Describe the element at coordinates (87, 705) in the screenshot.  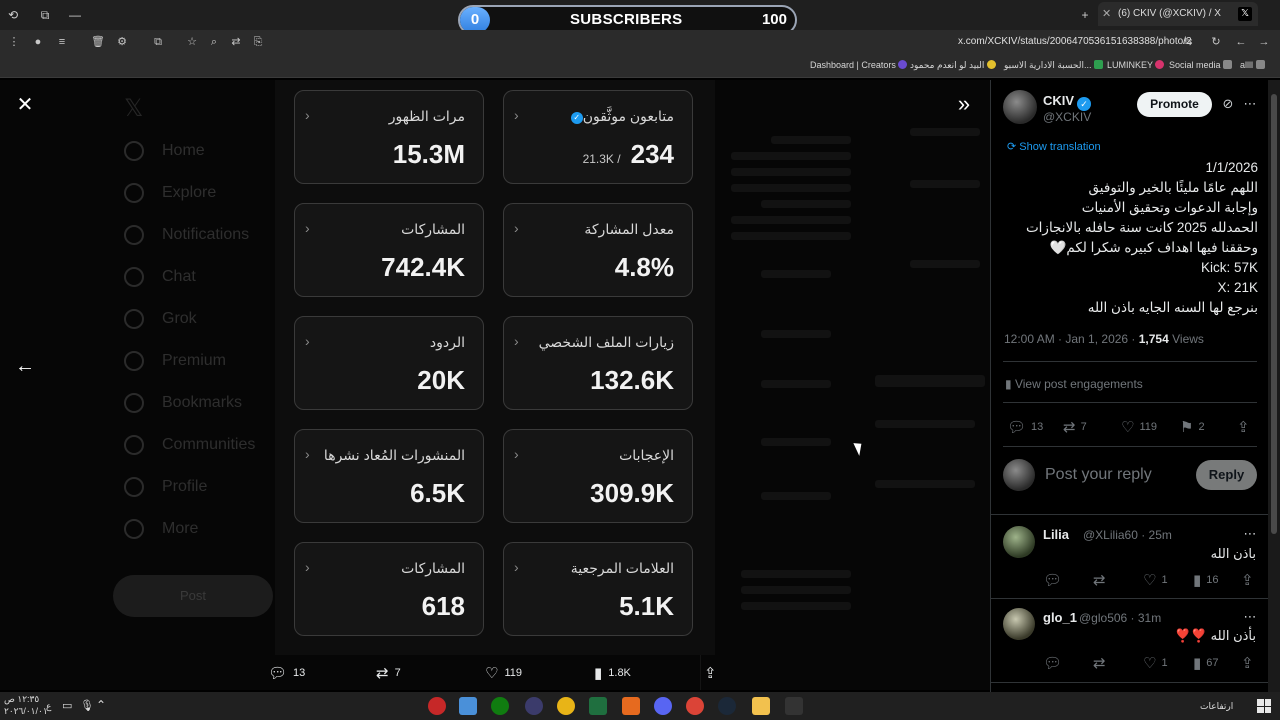
I see `microphone-icon: 🎙︎` at that location.